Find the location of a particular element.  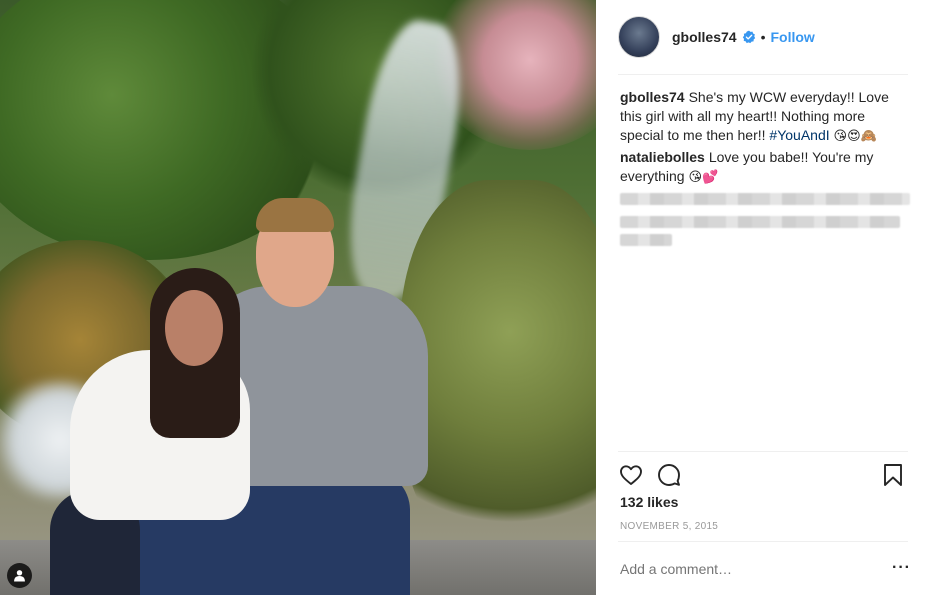

user-tag-icon is located at coordinates (19, 575).